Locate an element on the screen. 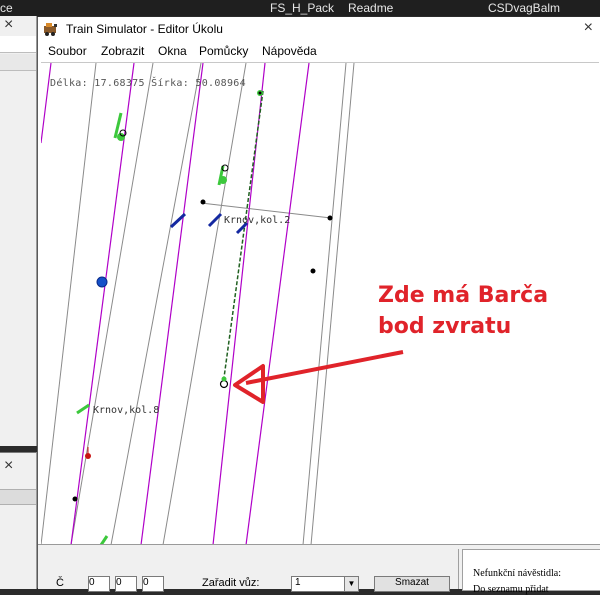 This screenshot has width=600, height=595. wagon-select: 1 ▼ is located at coordinates (325, 584).